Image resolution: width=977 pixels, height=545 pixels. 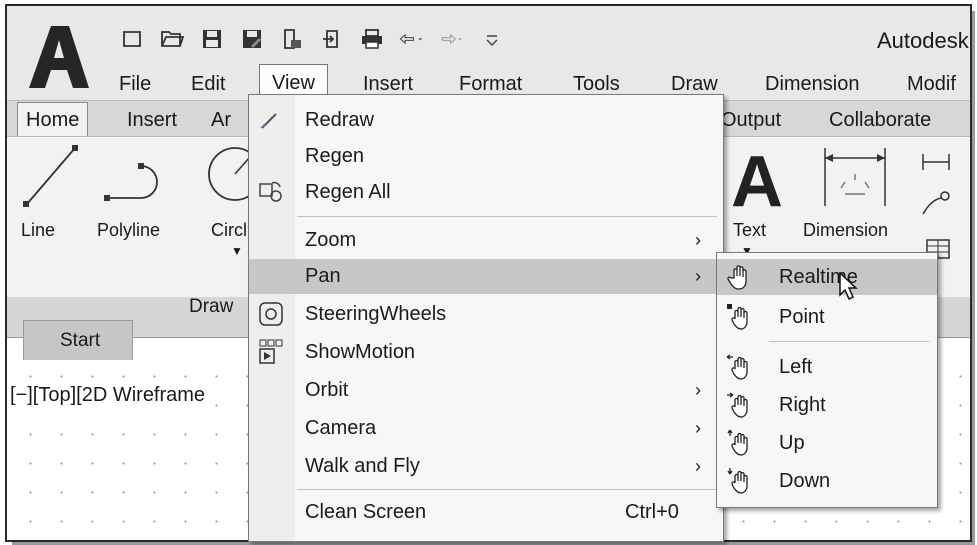 I want to click on share-icon, so click(x=332, y=39).